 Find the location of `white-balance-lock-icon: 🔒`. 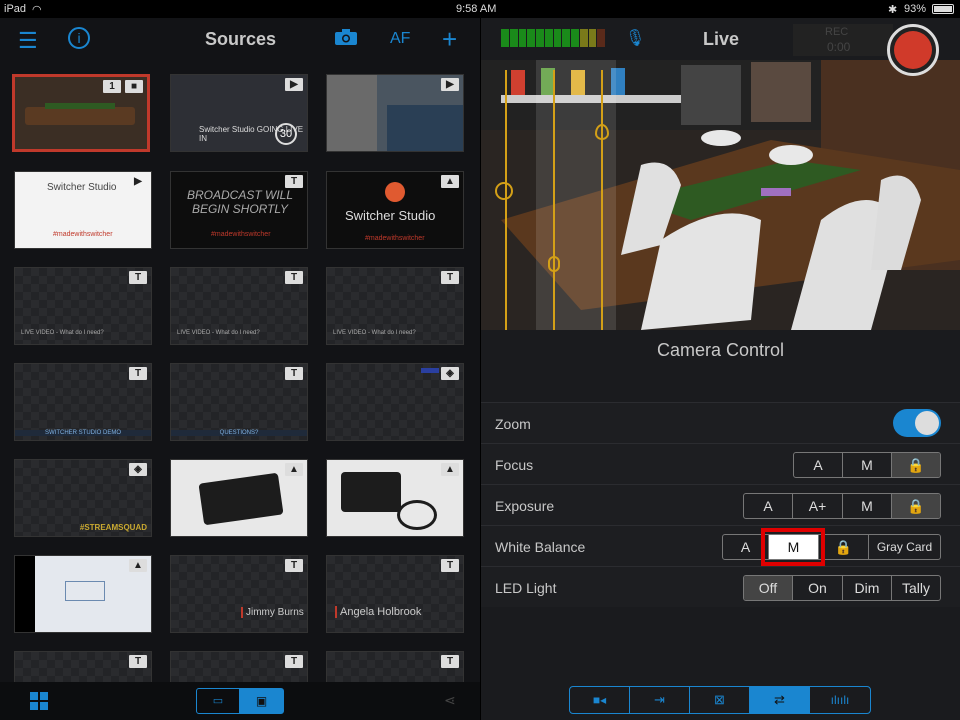

white-balance-lock-icon: 🔒 is located at coordinates (844, 547).